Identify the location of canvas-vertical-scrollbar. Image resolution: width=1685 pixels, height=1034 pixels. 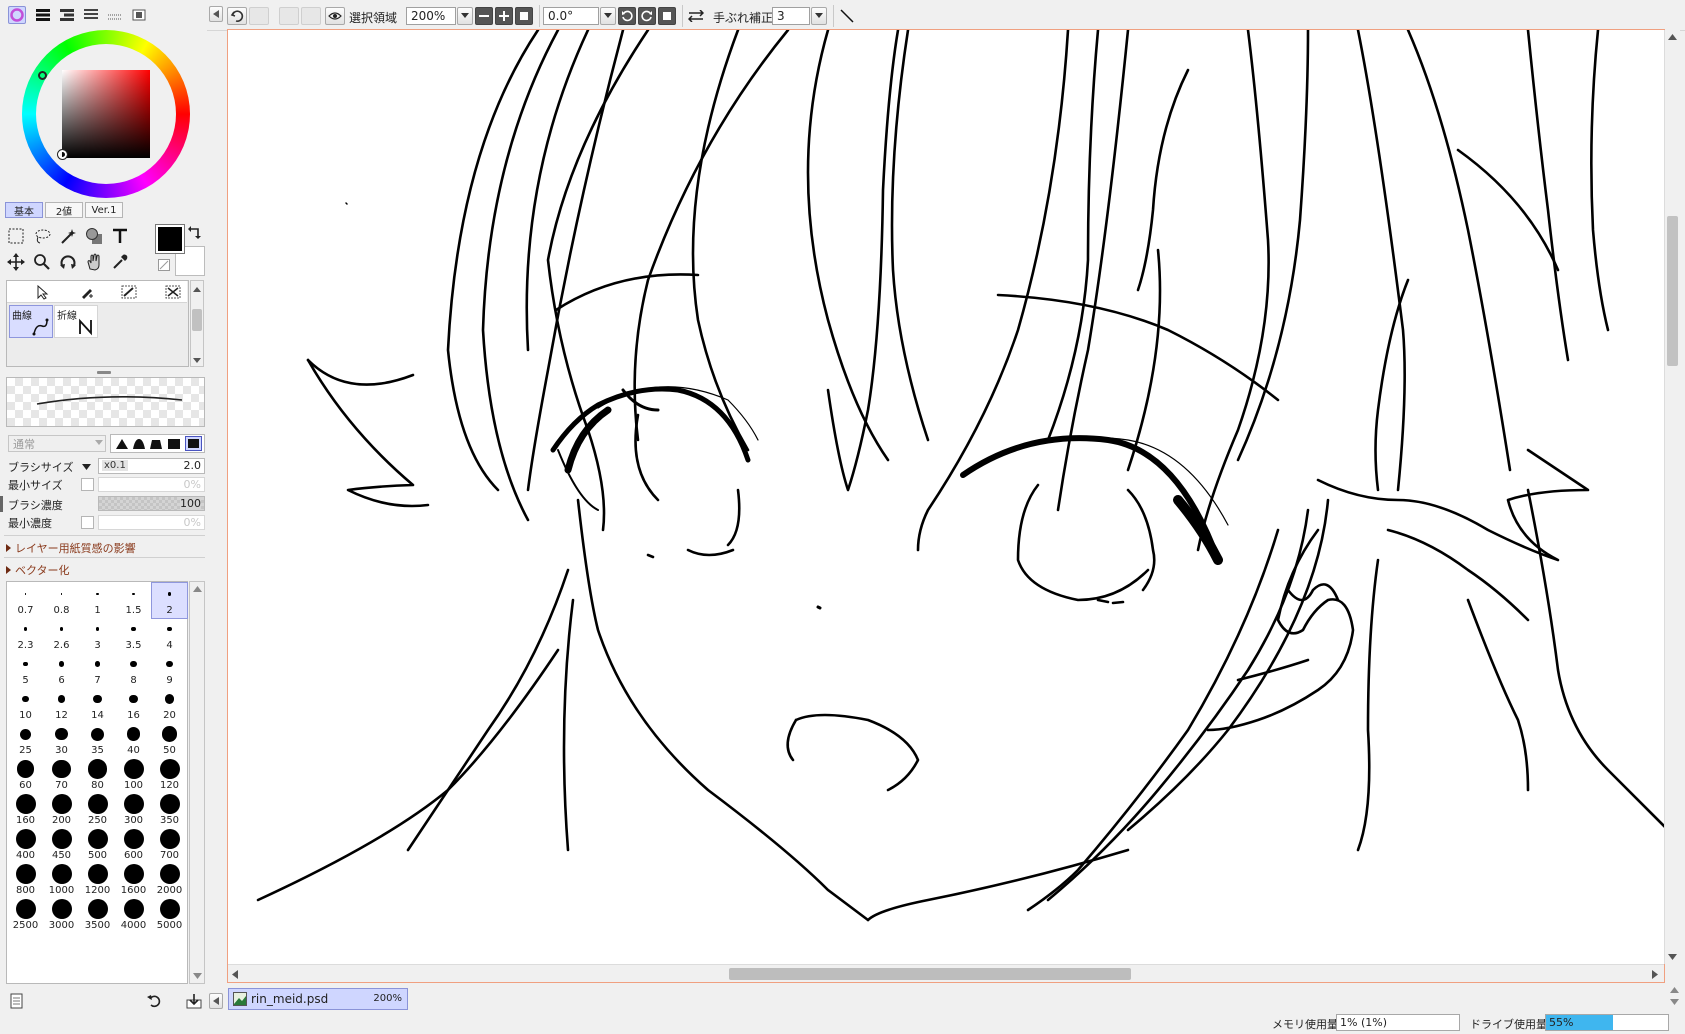
(1672, 497).